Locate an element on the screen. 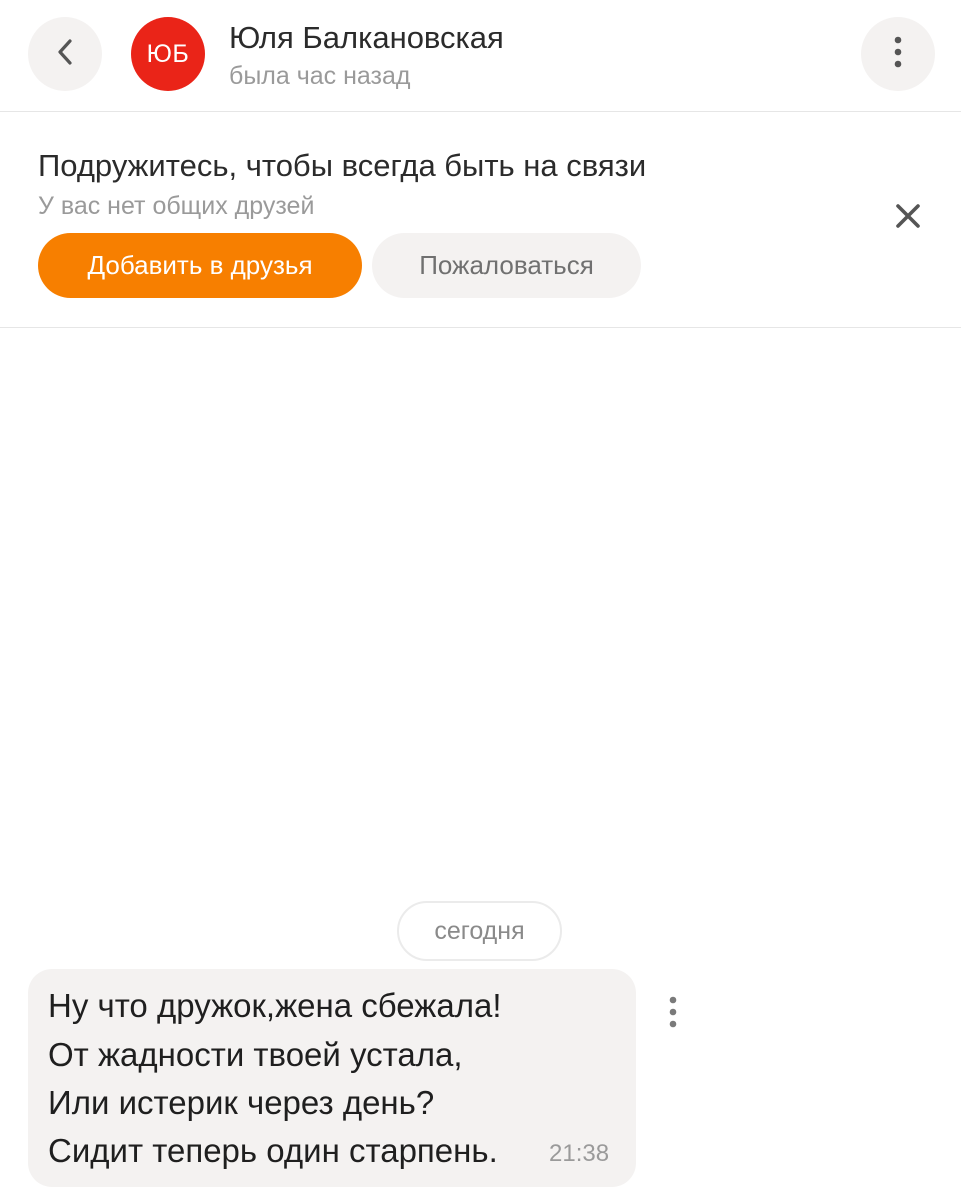 The width and height of the screenshot is (961, 1200). chat-header: ЮБ Юля Балкановская была час назад is located at coordinates (480, 56).